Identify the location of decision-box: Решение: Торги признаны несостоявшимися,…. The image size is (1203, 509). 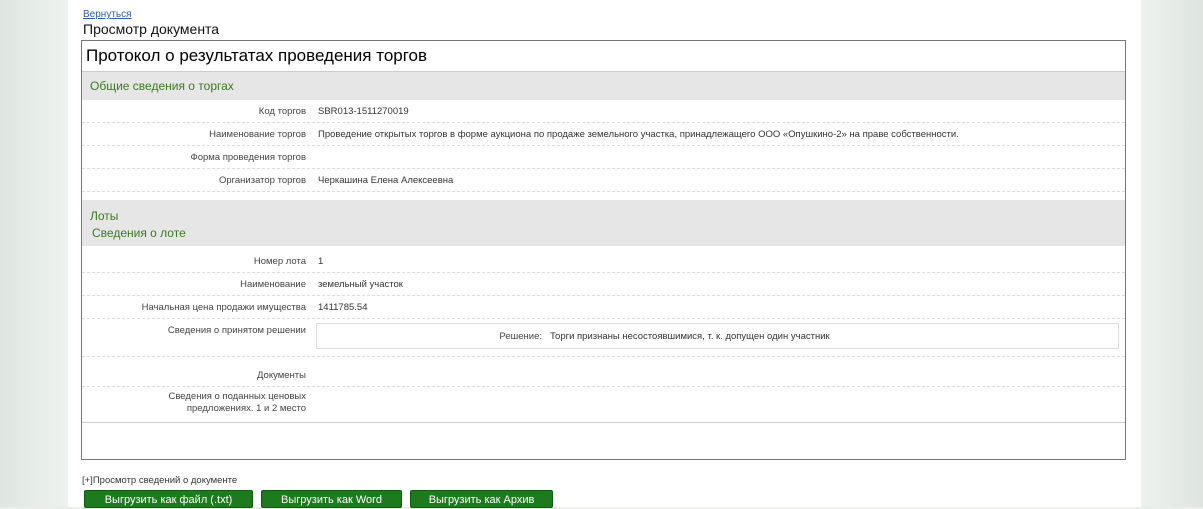
(717, 336).